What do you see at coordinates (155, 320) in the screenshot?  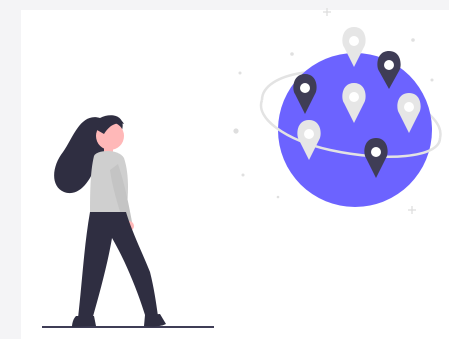 I see `shoe-right` at bounding box center [155, 320].